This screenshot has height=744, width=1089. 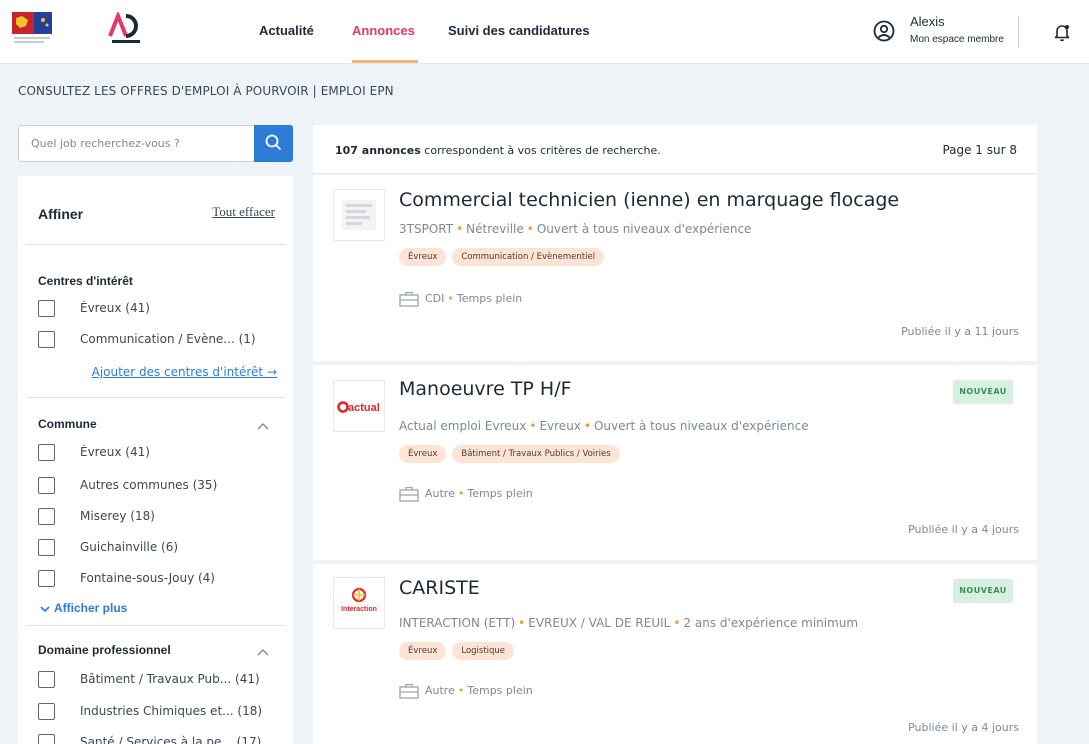 What do you see at coordinates (560, 426) in the screenshot?
I see `job-location: Evreux` at bounding box center [560, 426].